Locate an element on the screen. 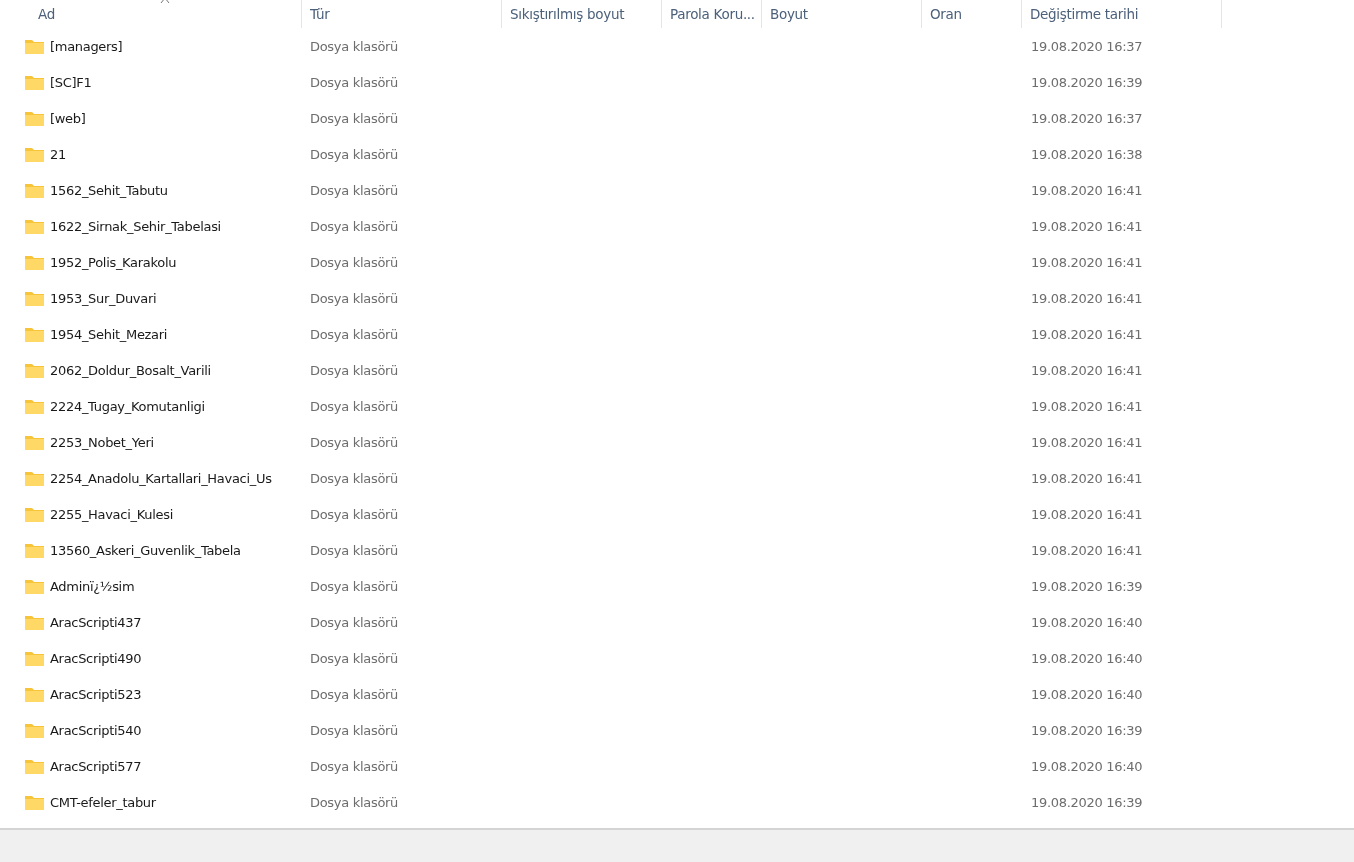  column-header: Değiştirme tarihi is located at coordinates (1084, 14).